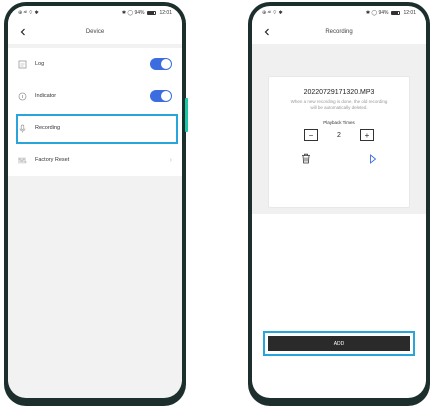 The image size is (434, 408). I want to click on title-bar: Device, so click(95, 32).